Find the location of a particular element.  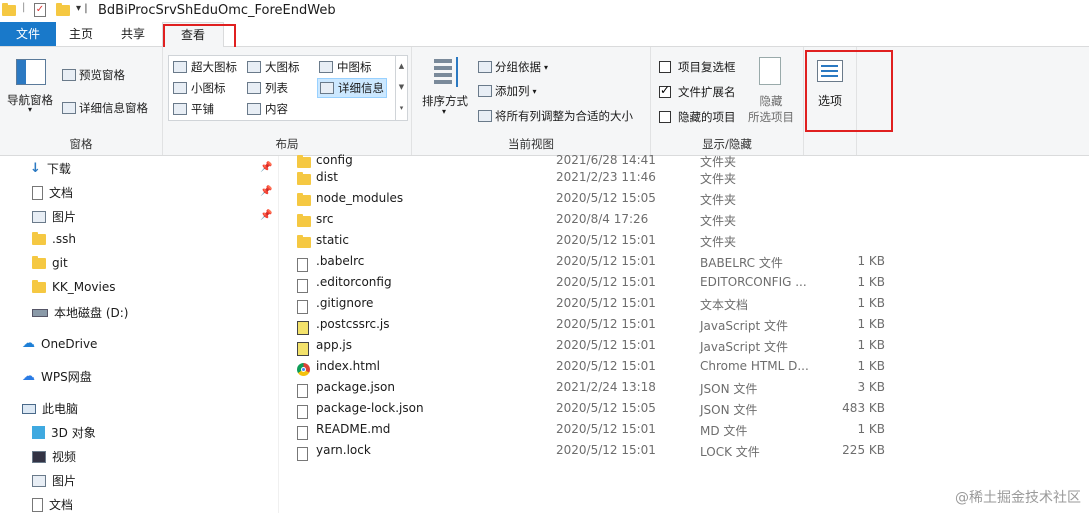

layout-extra-large-icons: 超大图标 is located at coordinates (205, 67).